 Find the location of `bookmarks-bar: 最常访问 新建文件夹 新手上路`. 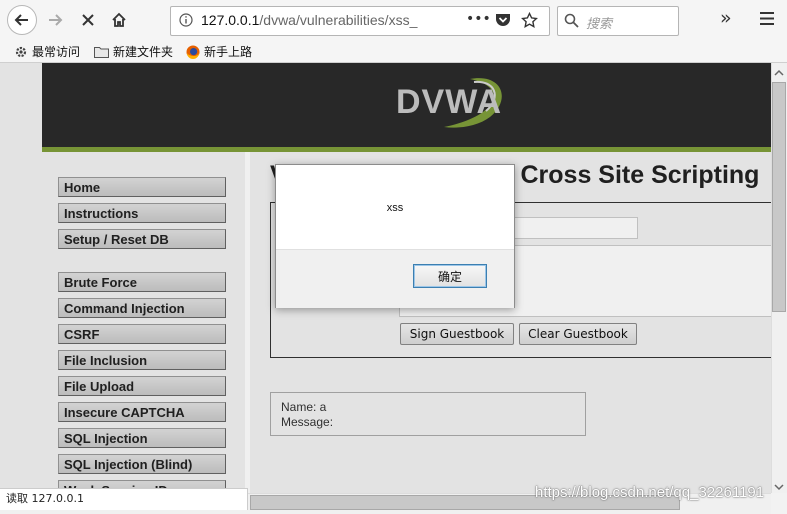

bookmarks-bar: 最常访问 新建文件夹 新手上路 is located at coordinates (393, 51).